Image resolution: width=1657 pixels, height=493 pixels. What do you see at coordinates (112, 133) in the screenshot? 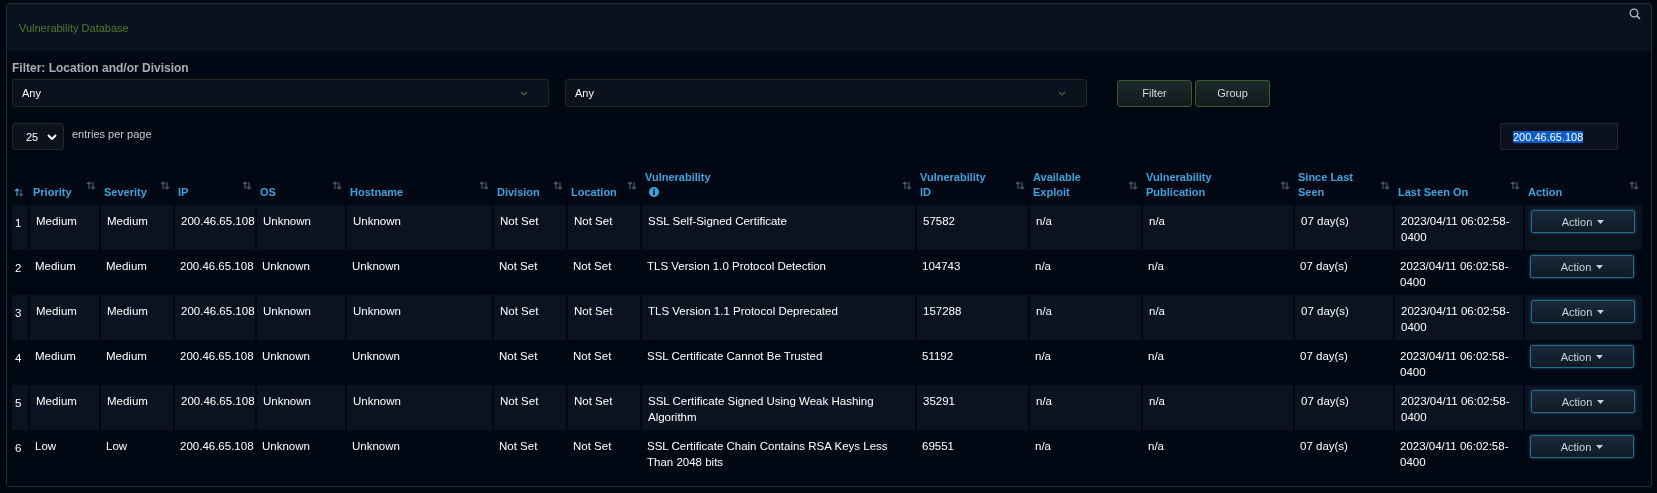
I see `entries-label: entries per page` at bounding box center [112, 133].